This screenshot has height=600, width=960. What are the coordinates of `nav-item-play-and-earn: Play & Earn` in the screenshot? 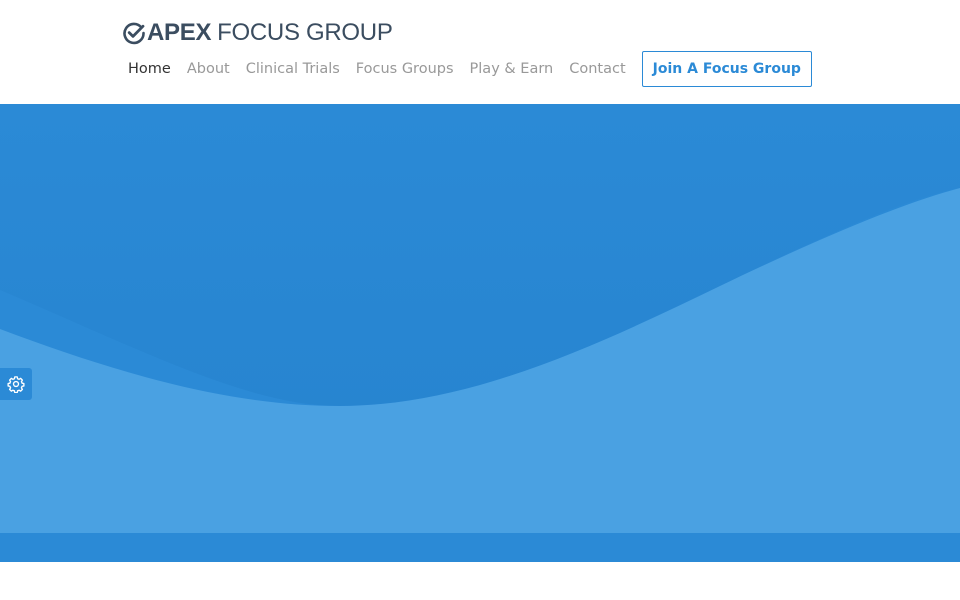 It's located at (512, 69).